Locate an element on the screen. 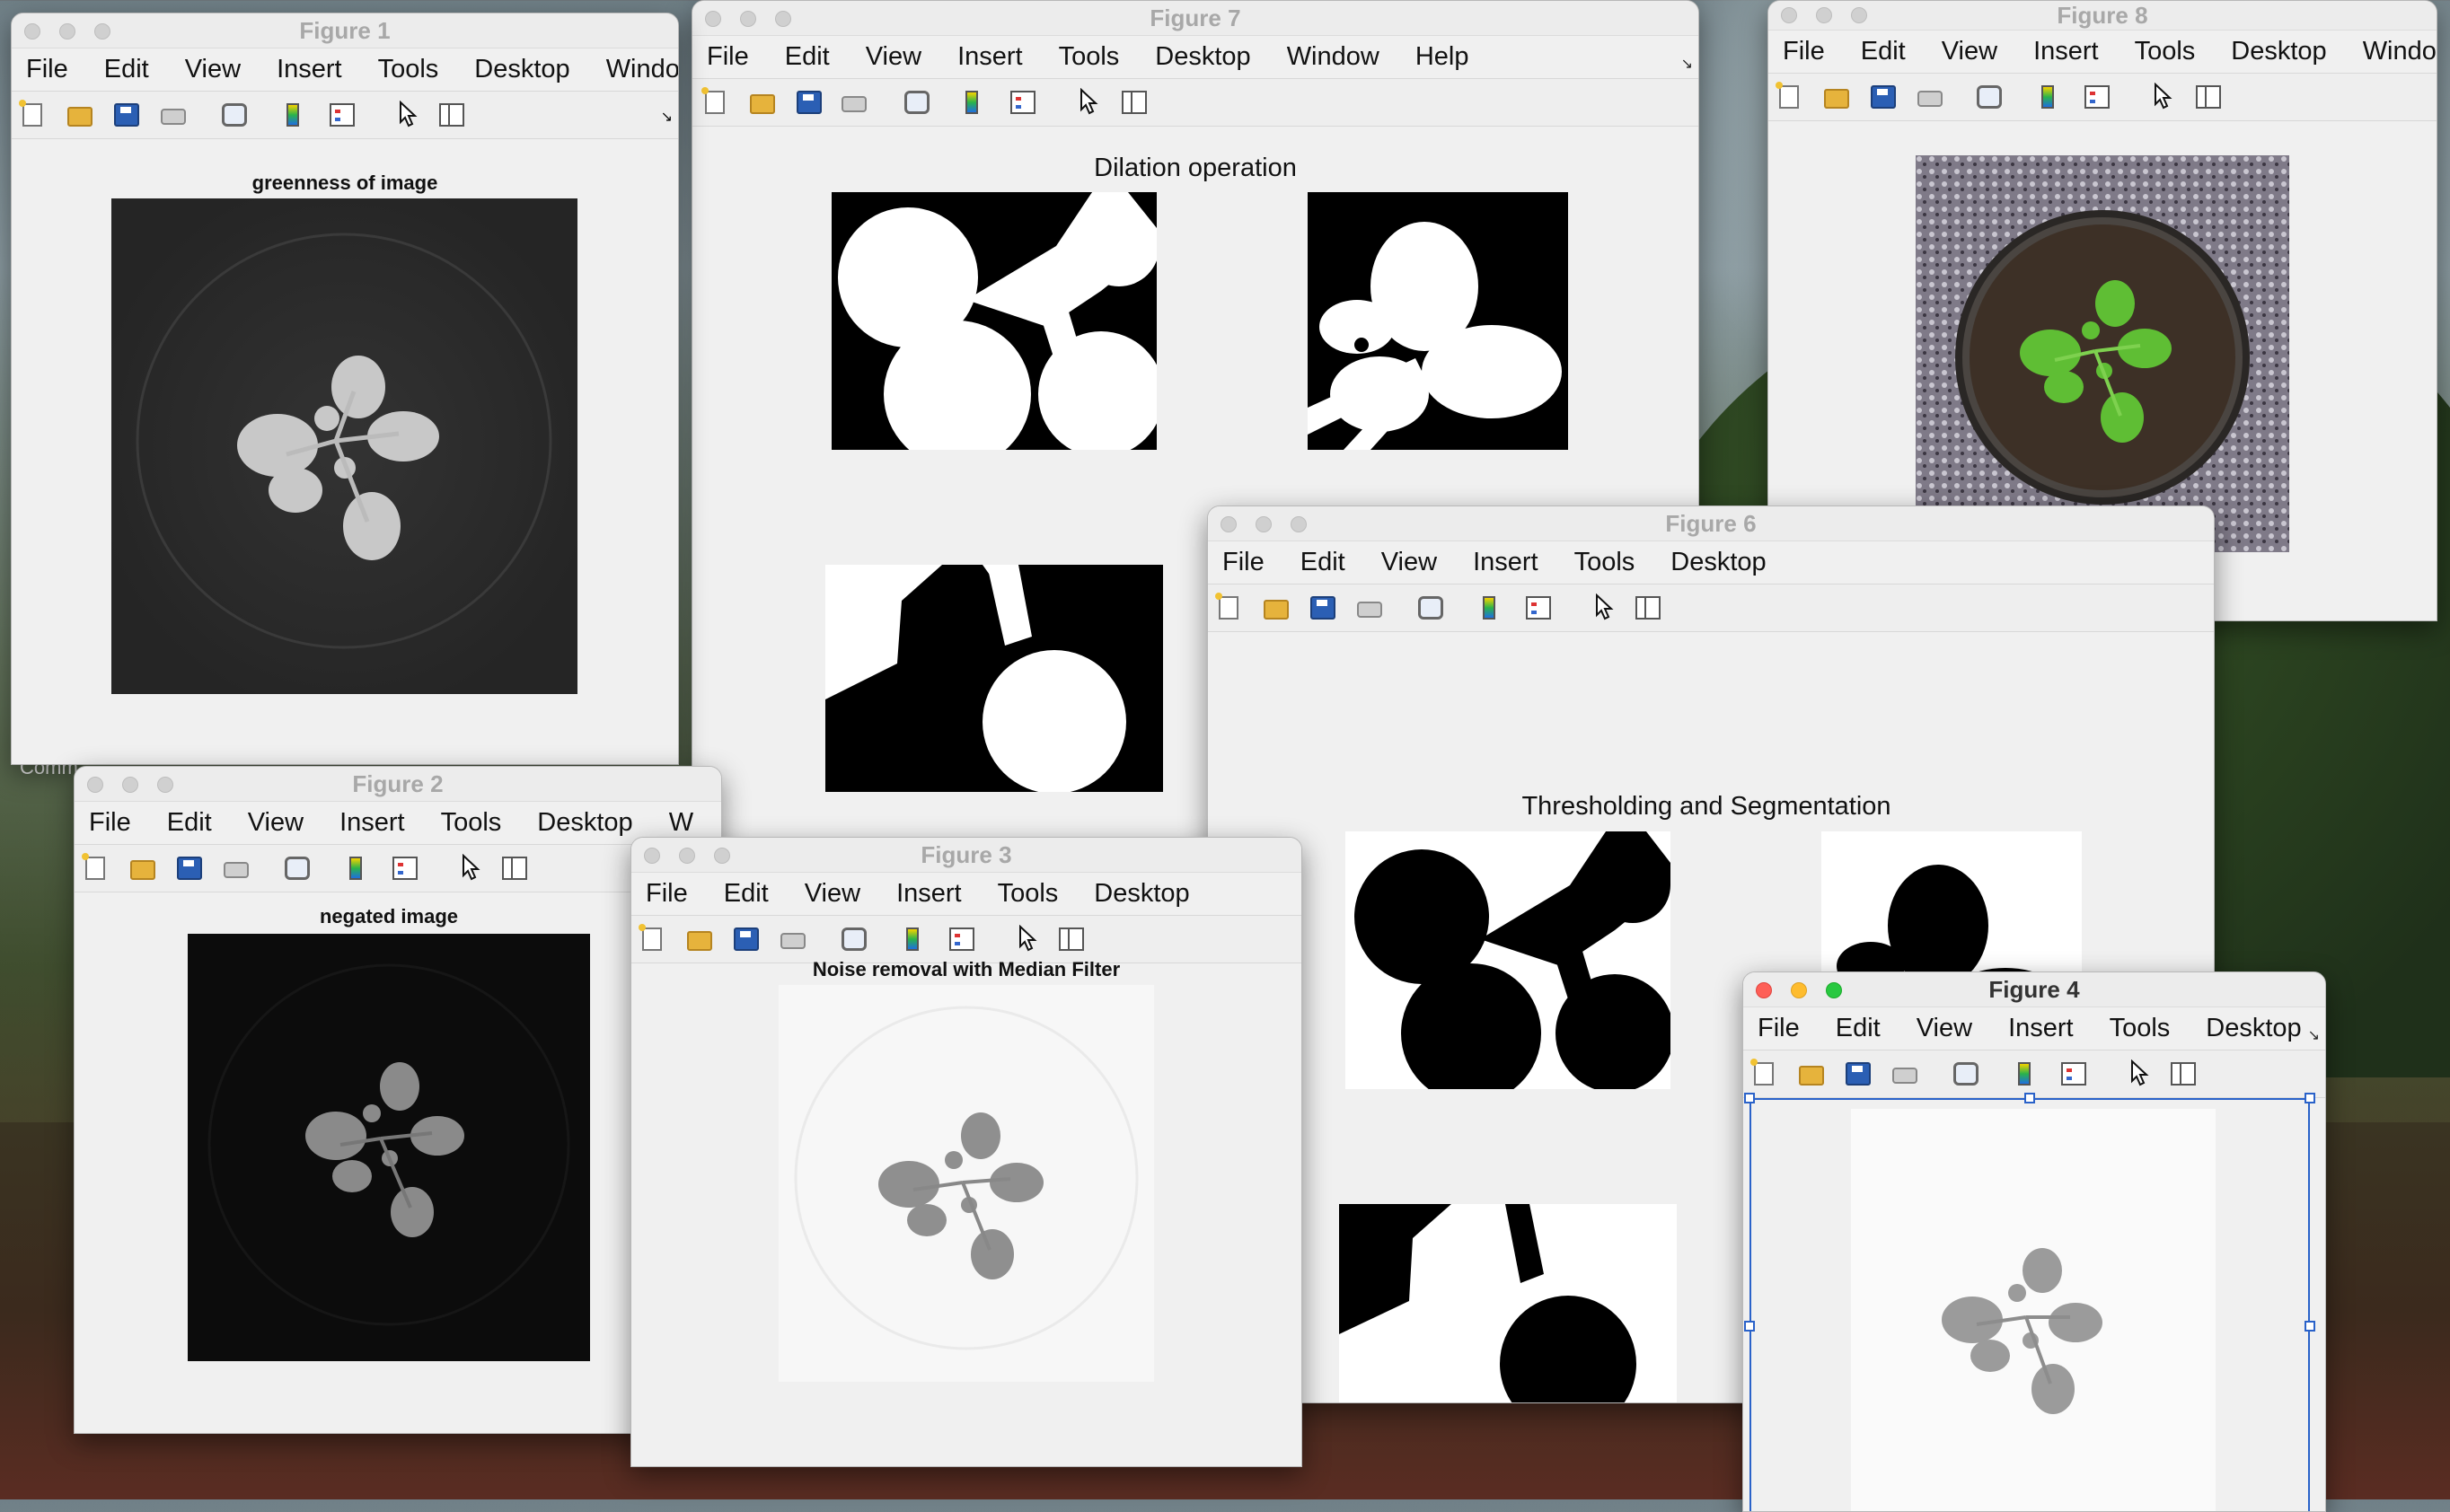  title-bar: Figure 1 is located at coordinates (345, 30).